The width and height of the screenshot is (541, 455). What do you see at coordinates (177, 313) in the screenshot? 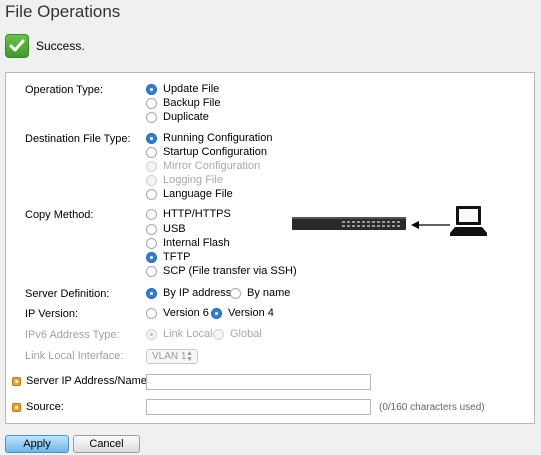
I see `radio-version-6: Version 6` at bounding box center [177, 313].